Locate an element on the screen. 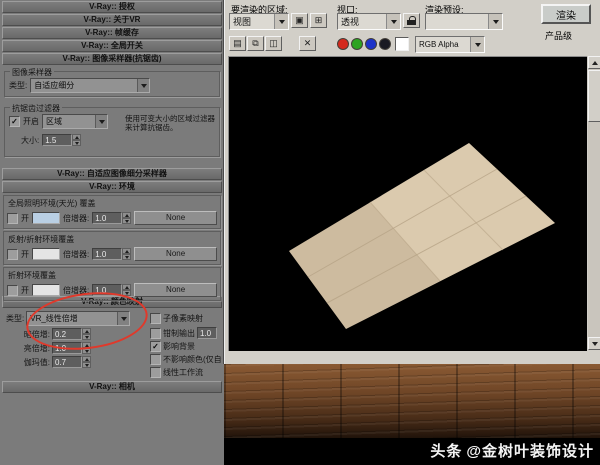 Image resolution: width=600 pixels, height=465 pixels. reflection-environment-section: 反射/折射环境覆盖 开 倍增器: 1.0 None is located at coordinates (112, 248).